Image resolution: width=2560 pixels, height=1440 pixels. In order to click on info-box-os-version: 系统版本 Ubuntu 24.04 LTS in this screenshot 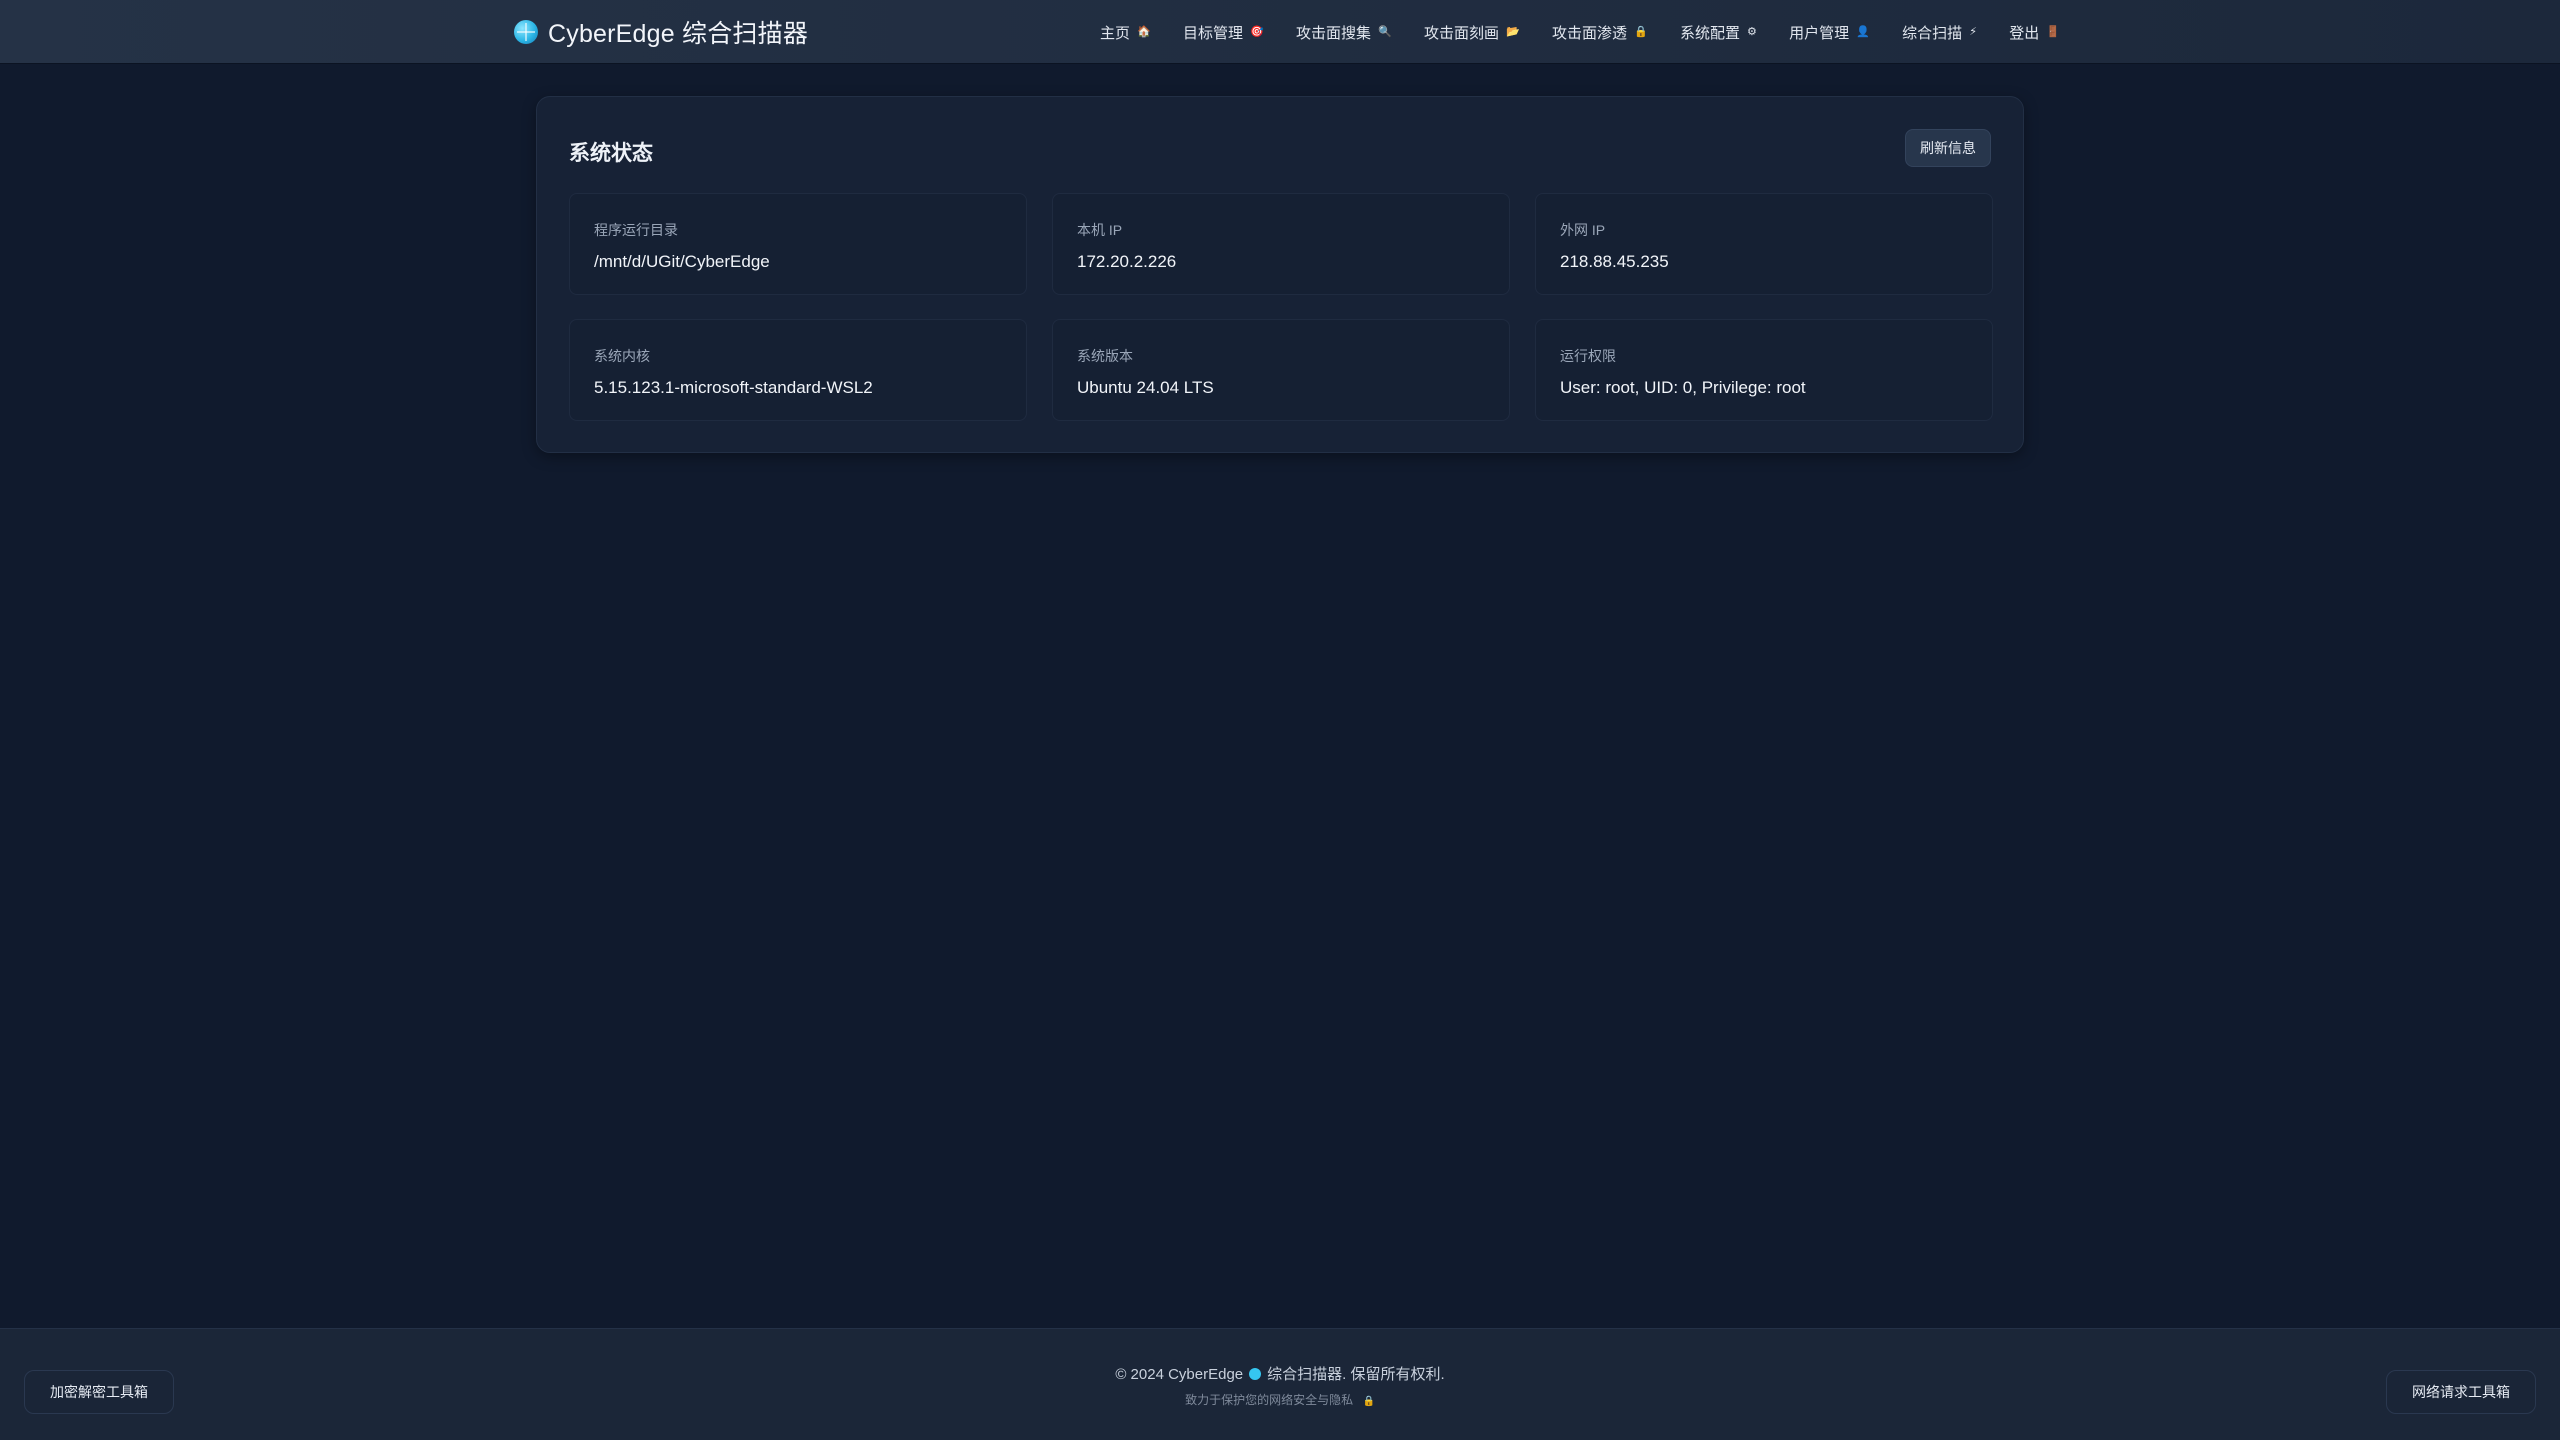, I will do `click(1281, 370)`.